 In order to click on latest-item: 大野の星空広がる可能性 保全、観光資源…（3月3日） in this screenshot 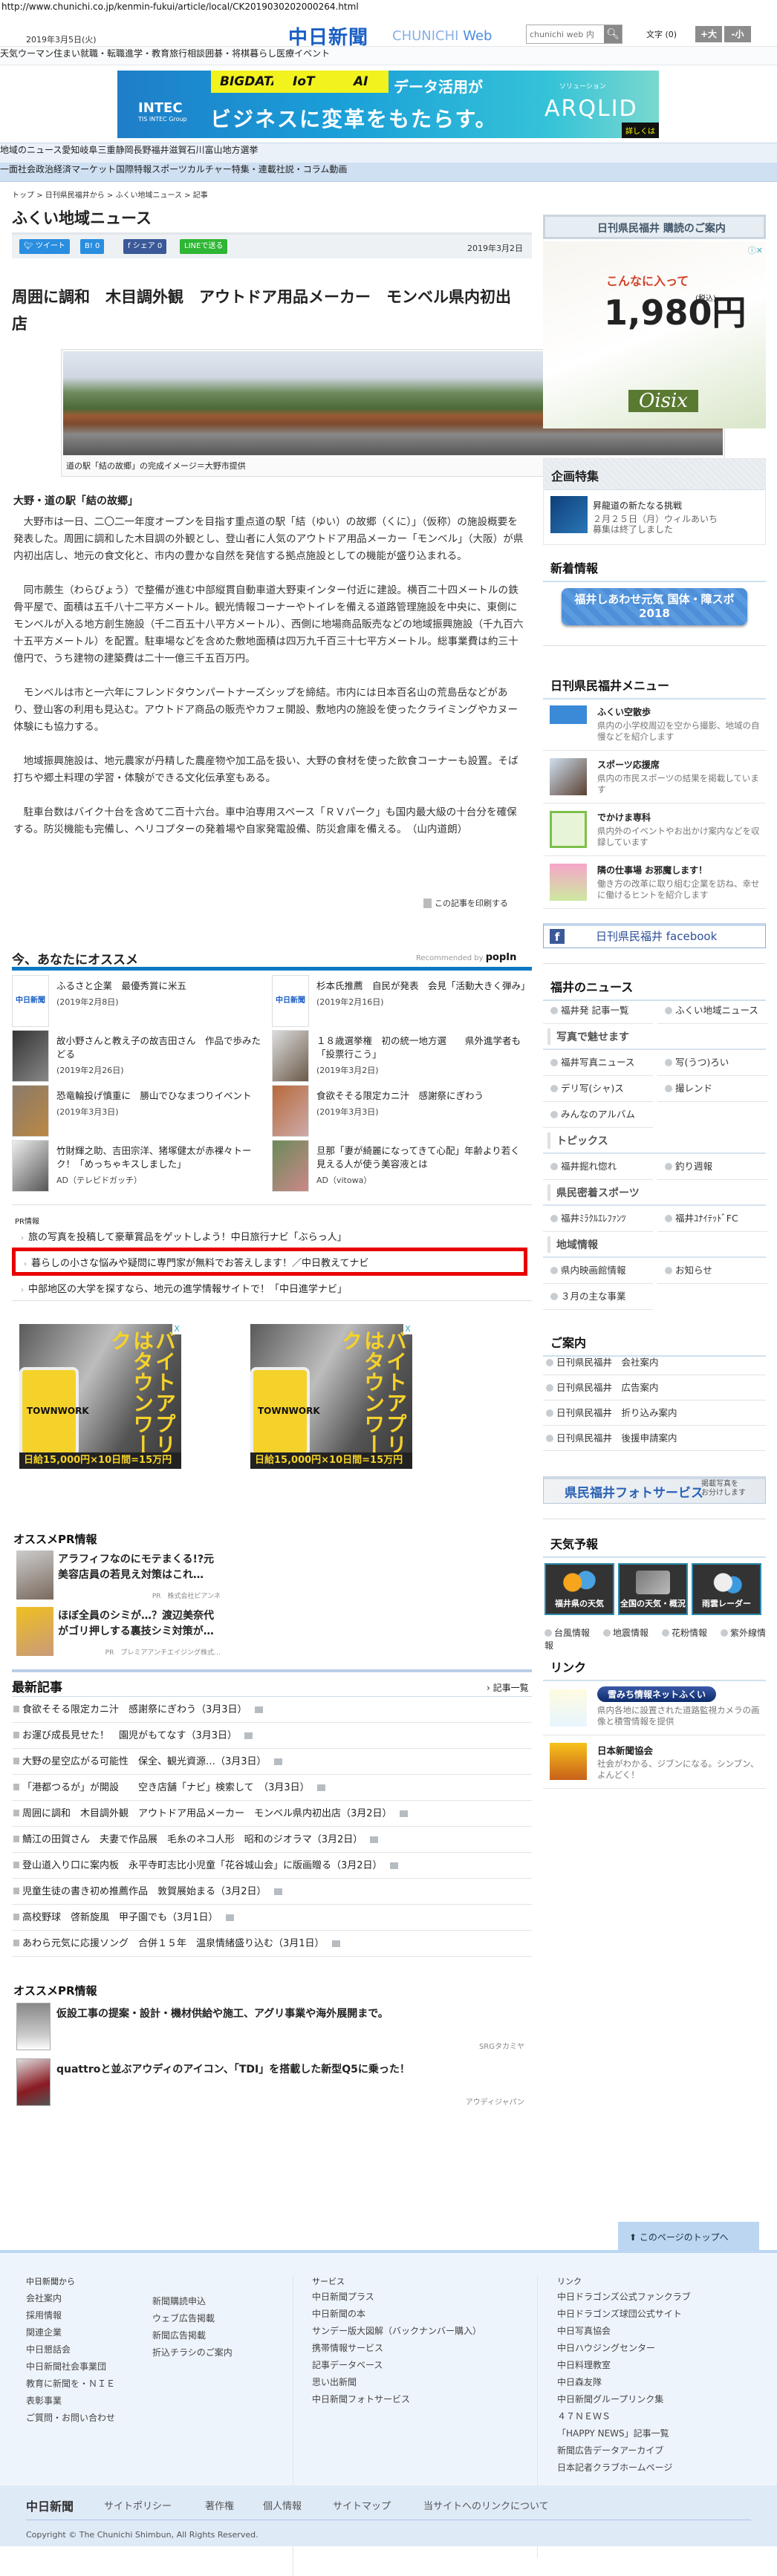, I will do `click(272, 1762)`.